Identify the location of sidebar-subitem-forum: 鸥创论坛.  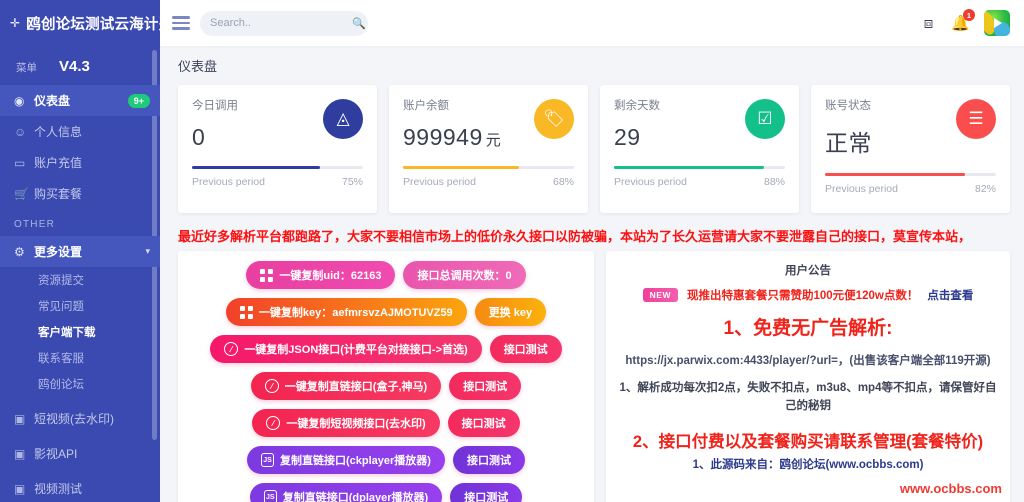
(80, 384).